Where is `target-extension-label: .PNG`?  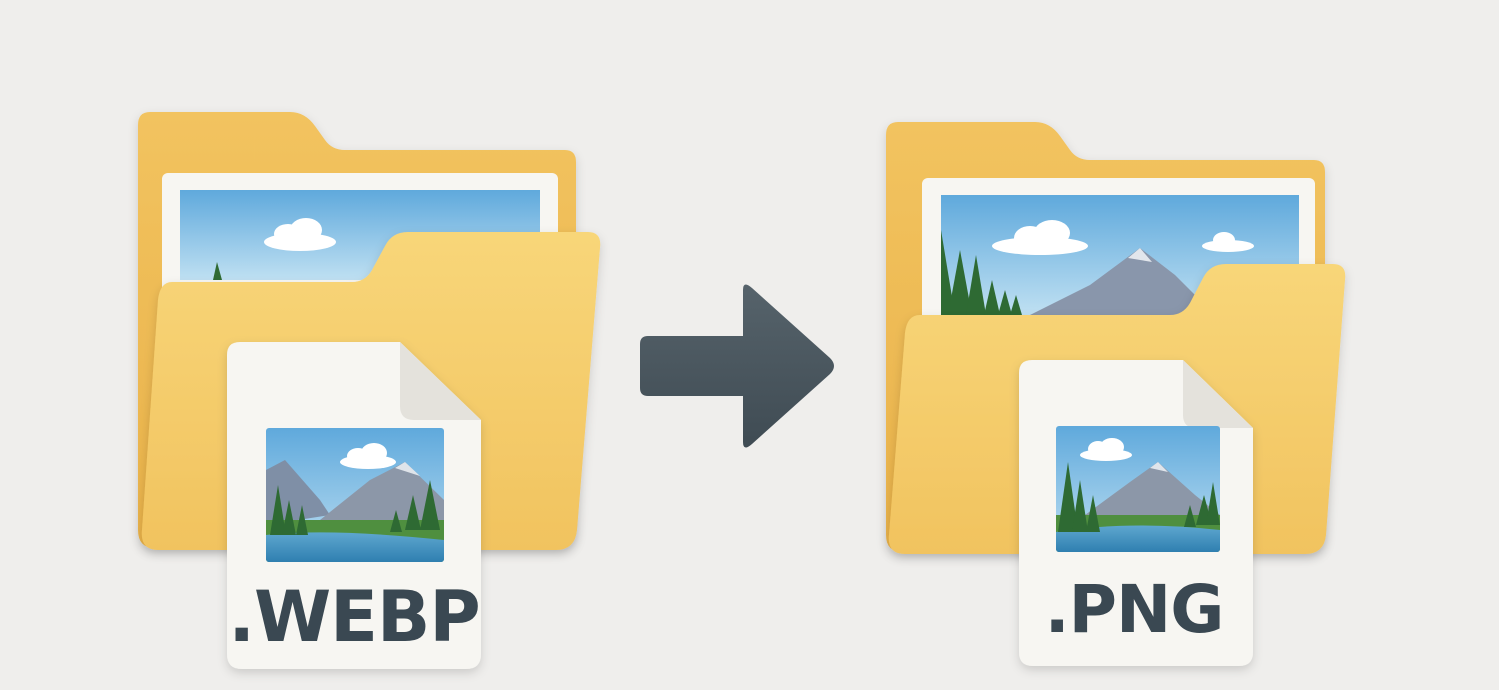
target-extension-label: .PNG is located at coordinates (1134, 609).